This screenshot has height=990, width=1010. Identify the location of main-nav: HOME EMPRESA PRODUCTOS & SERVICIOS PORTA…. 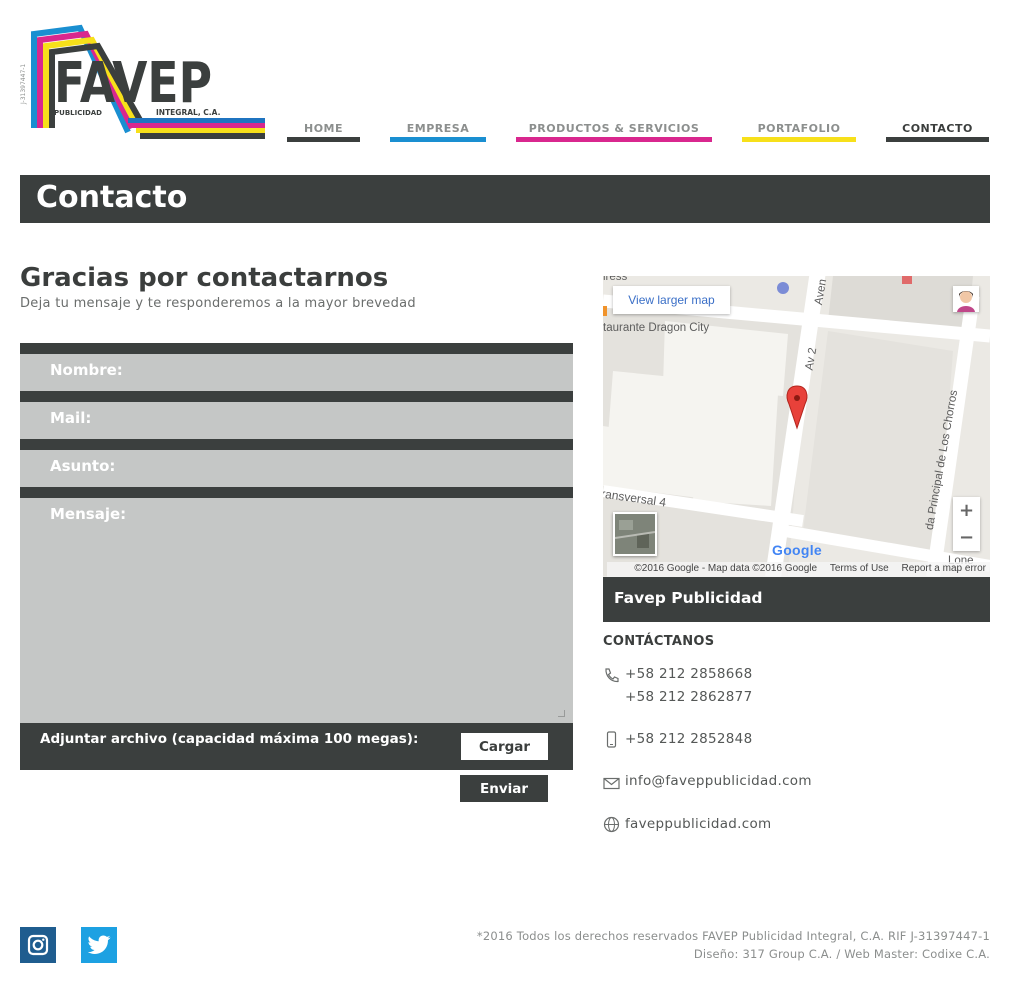
(505, 131).